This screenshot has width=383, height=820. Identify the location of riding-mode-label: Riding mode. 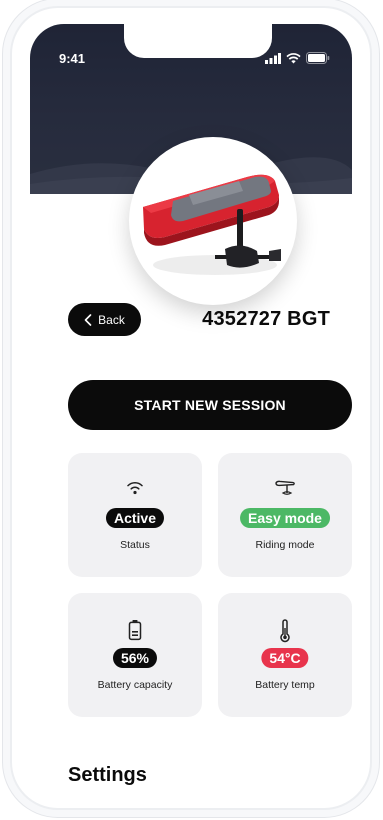
(285, 545).